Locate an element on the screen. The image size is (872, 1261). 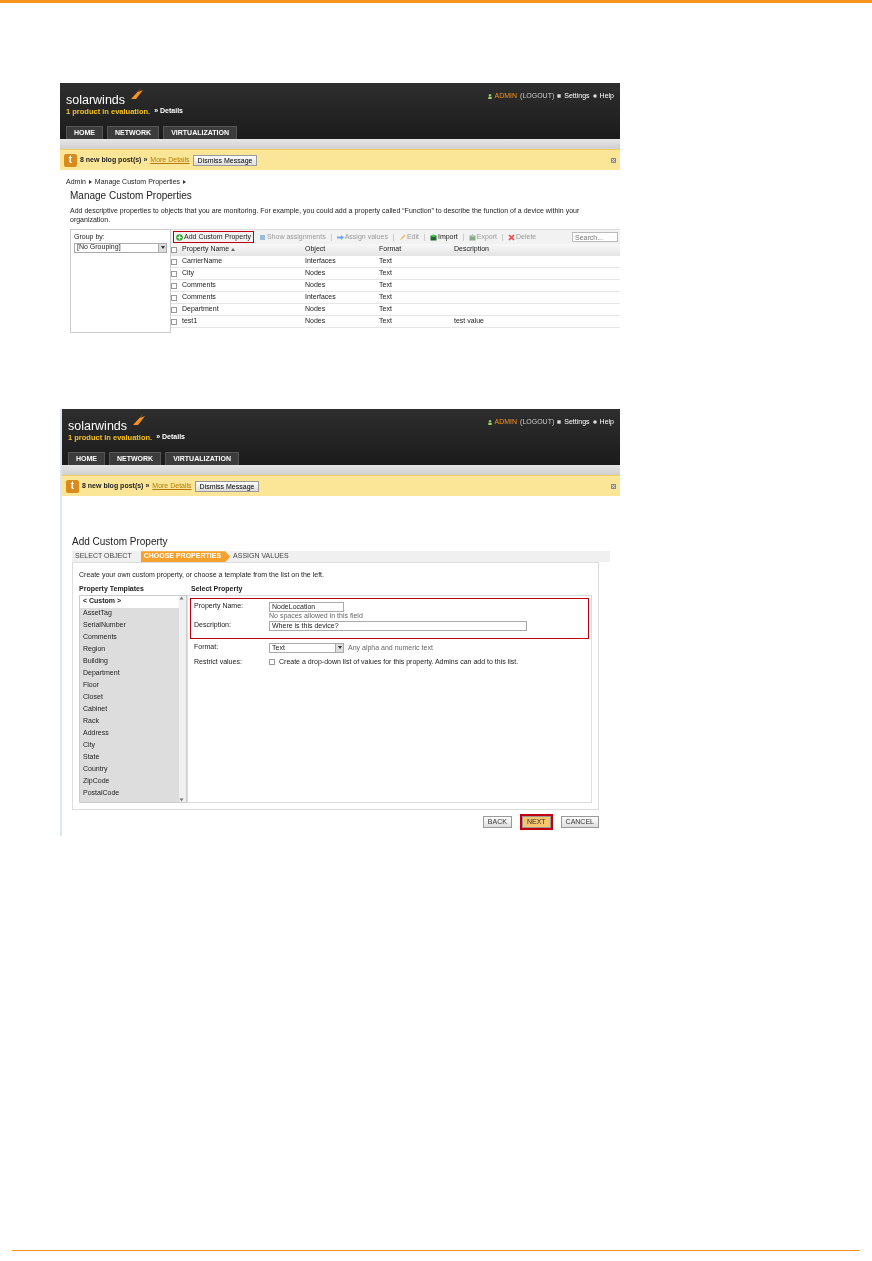
scrollbar is located at coordinates (182, 698).